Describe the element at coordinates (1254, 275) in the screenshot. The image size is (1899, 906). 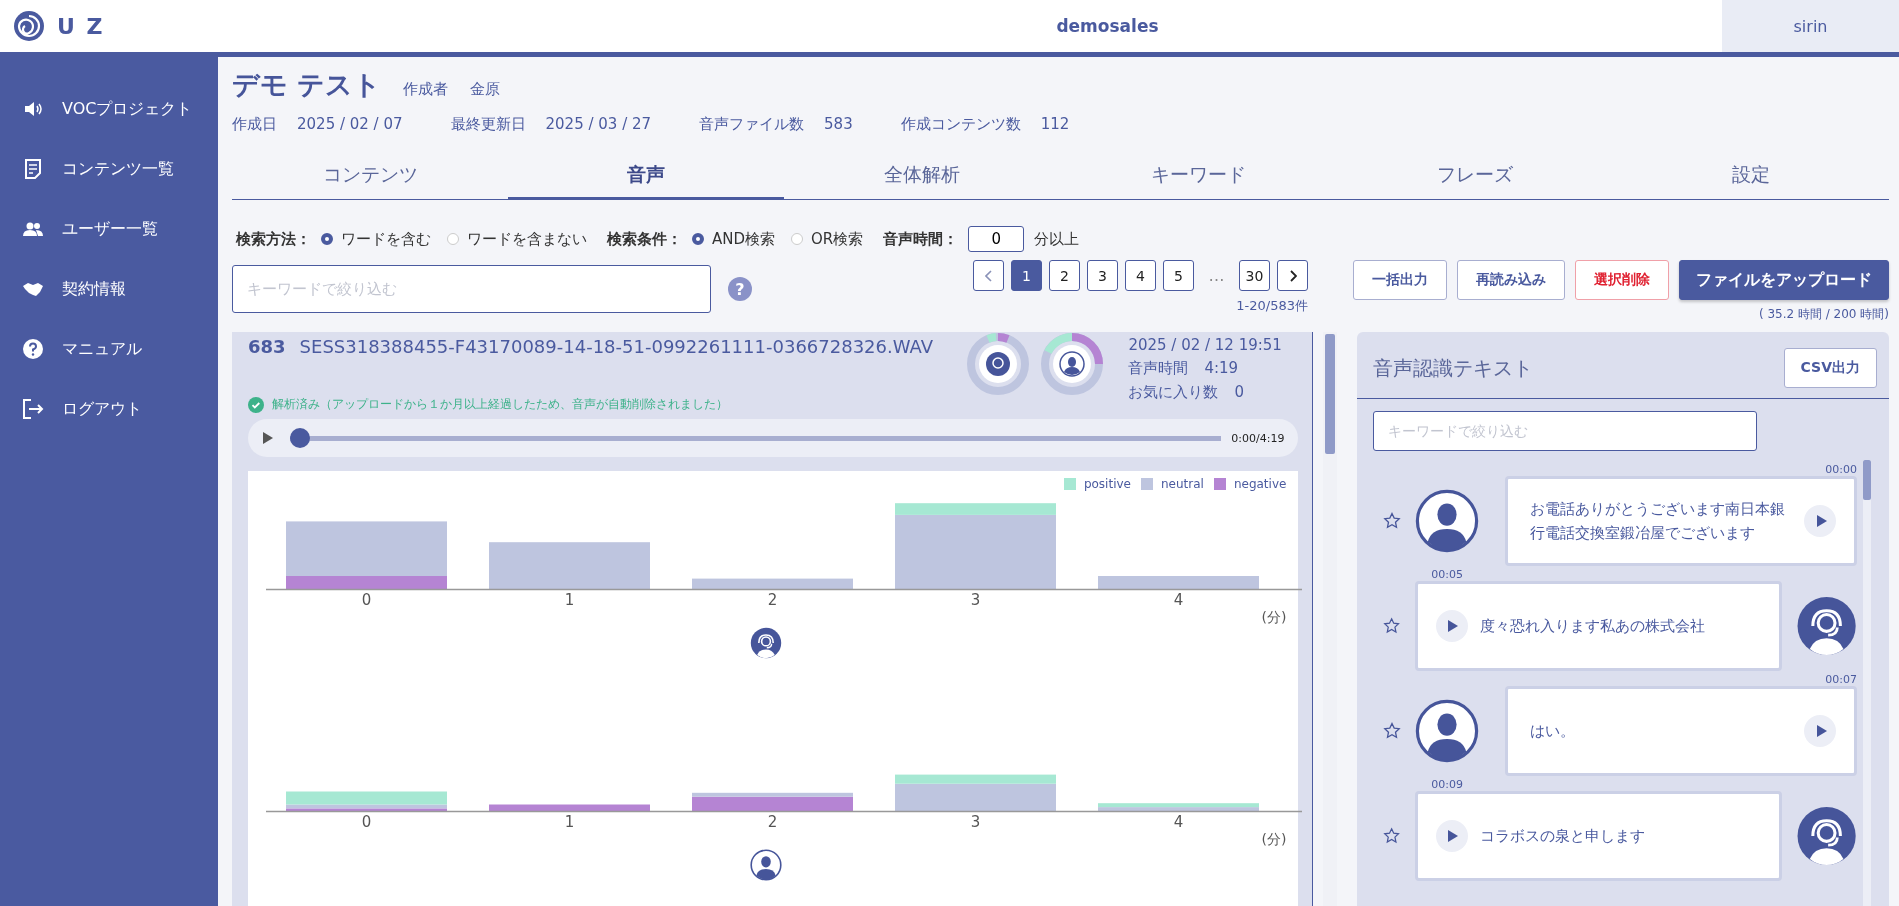
I see `page-button: 30` at that location.